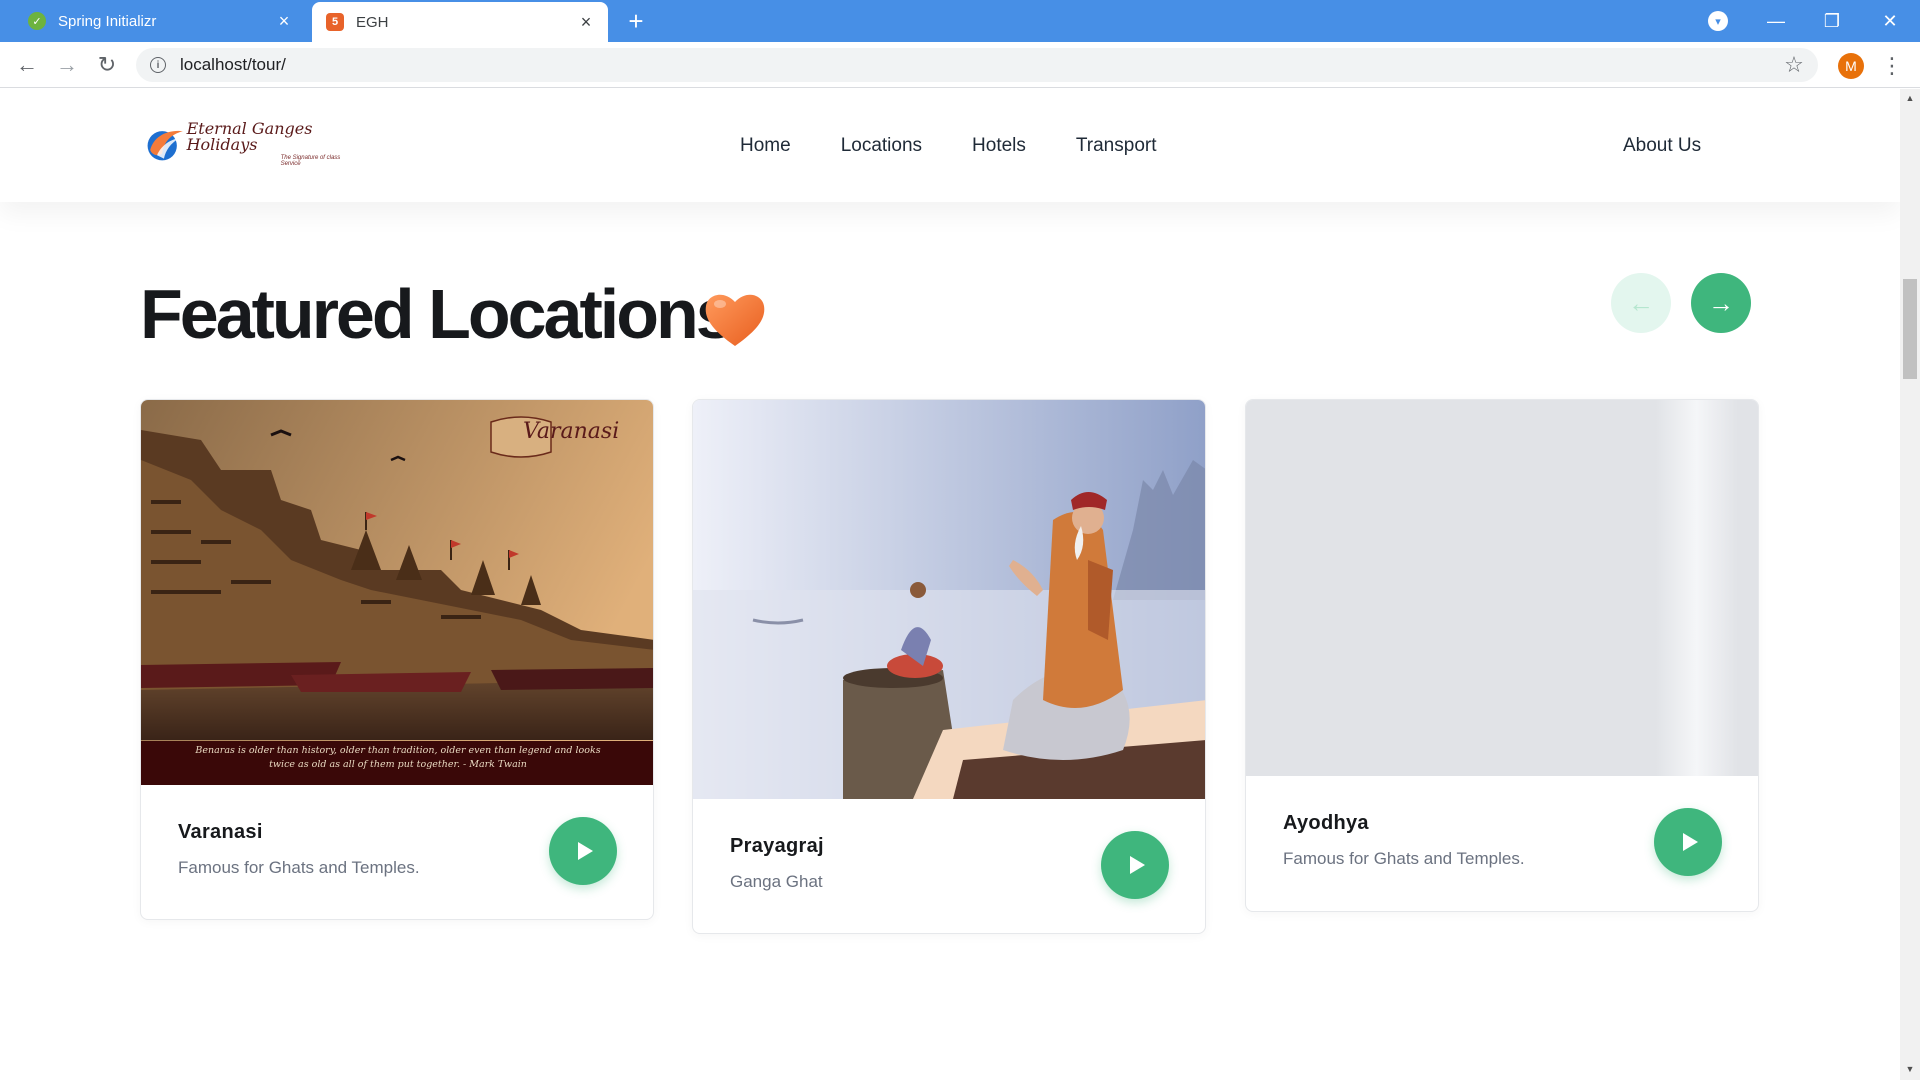 Image resolution: width=1920 pixels, height=1080 pixels. What do you see at coordinates (1832, 21) in the screenshot?
I see `restore-button: ❐` at bounding box center [1832, 21].